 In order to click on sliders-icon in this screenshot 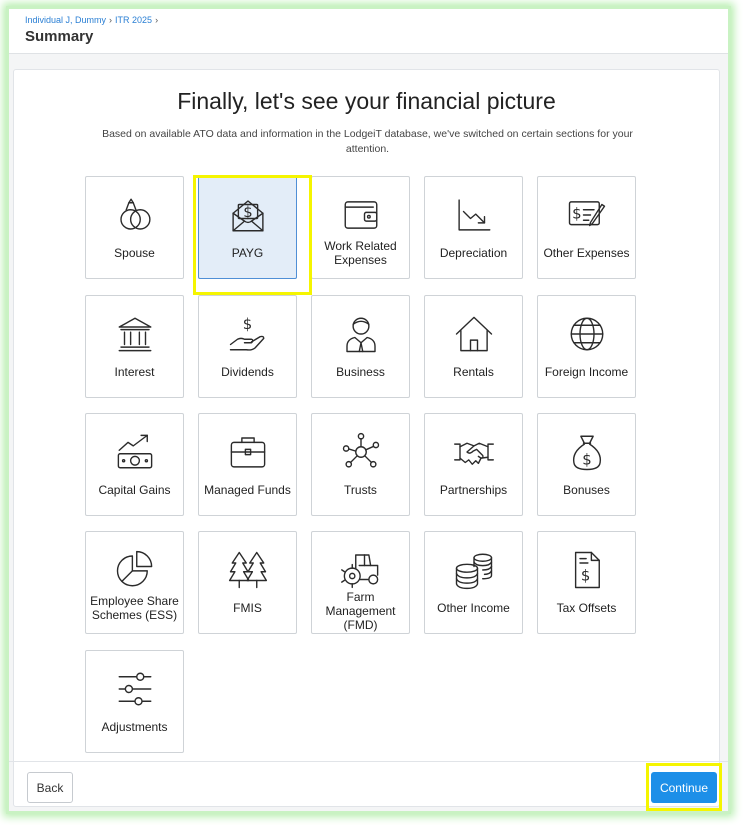, I will do `click(135, 689)`.